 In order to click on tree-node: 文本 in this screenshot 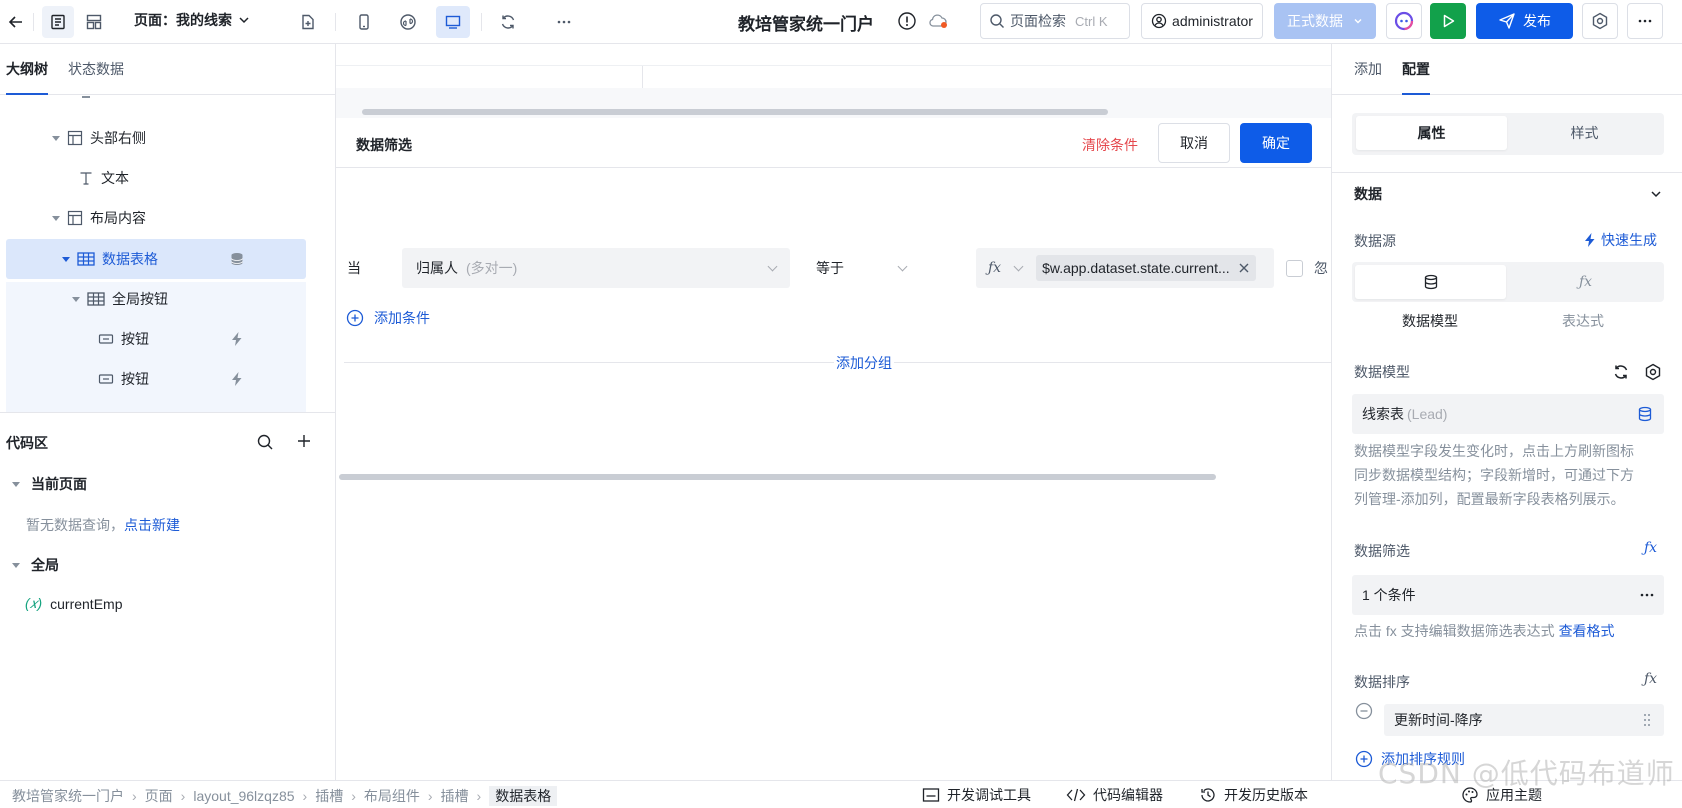, I will do `click(103, 178)`.